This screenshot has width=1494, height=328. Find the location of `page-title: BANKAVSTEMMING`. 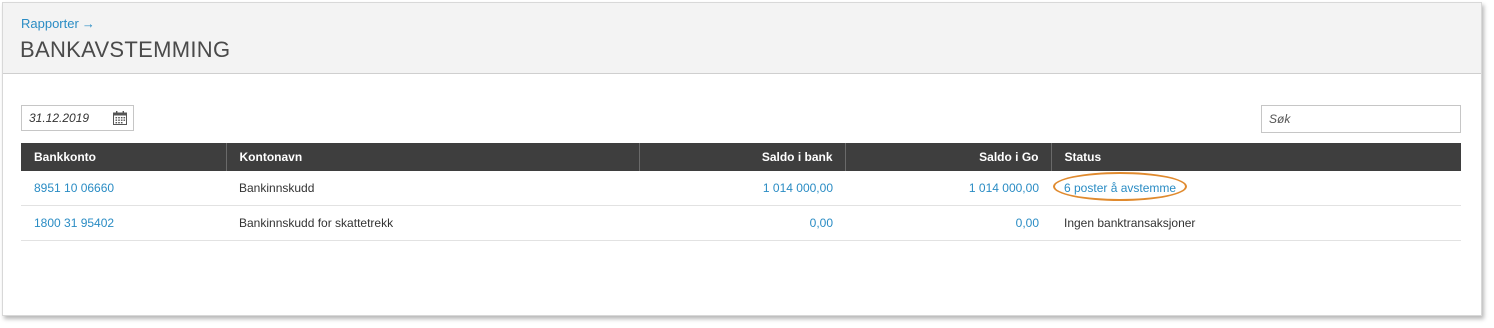

page-title: BANKAVSTEMMING is located at coordinates (125, 49).